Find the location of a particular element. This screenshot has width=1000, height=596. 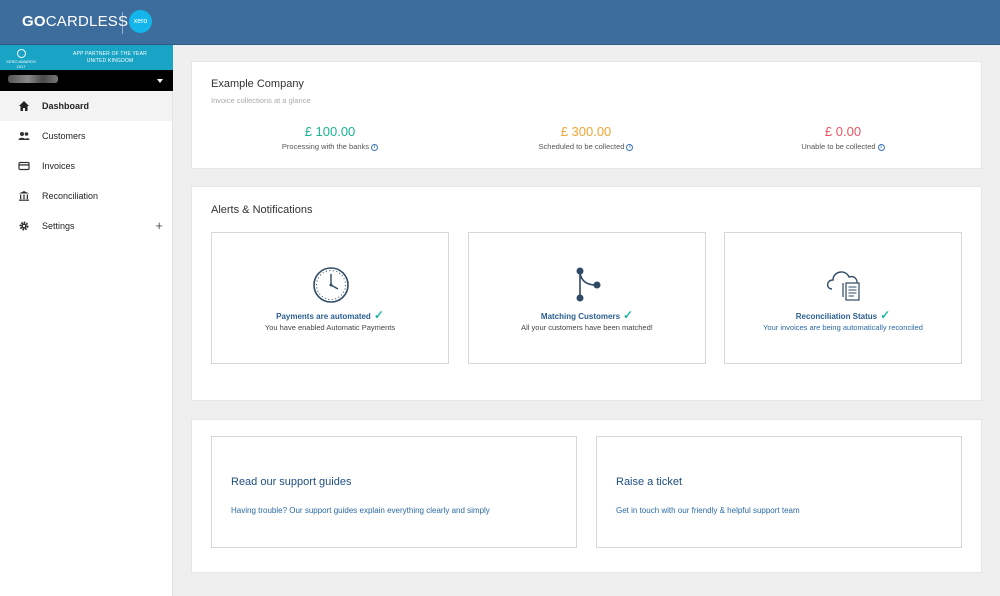

support-guides-heading: Read our support guides is located at coordinates (291, 482).